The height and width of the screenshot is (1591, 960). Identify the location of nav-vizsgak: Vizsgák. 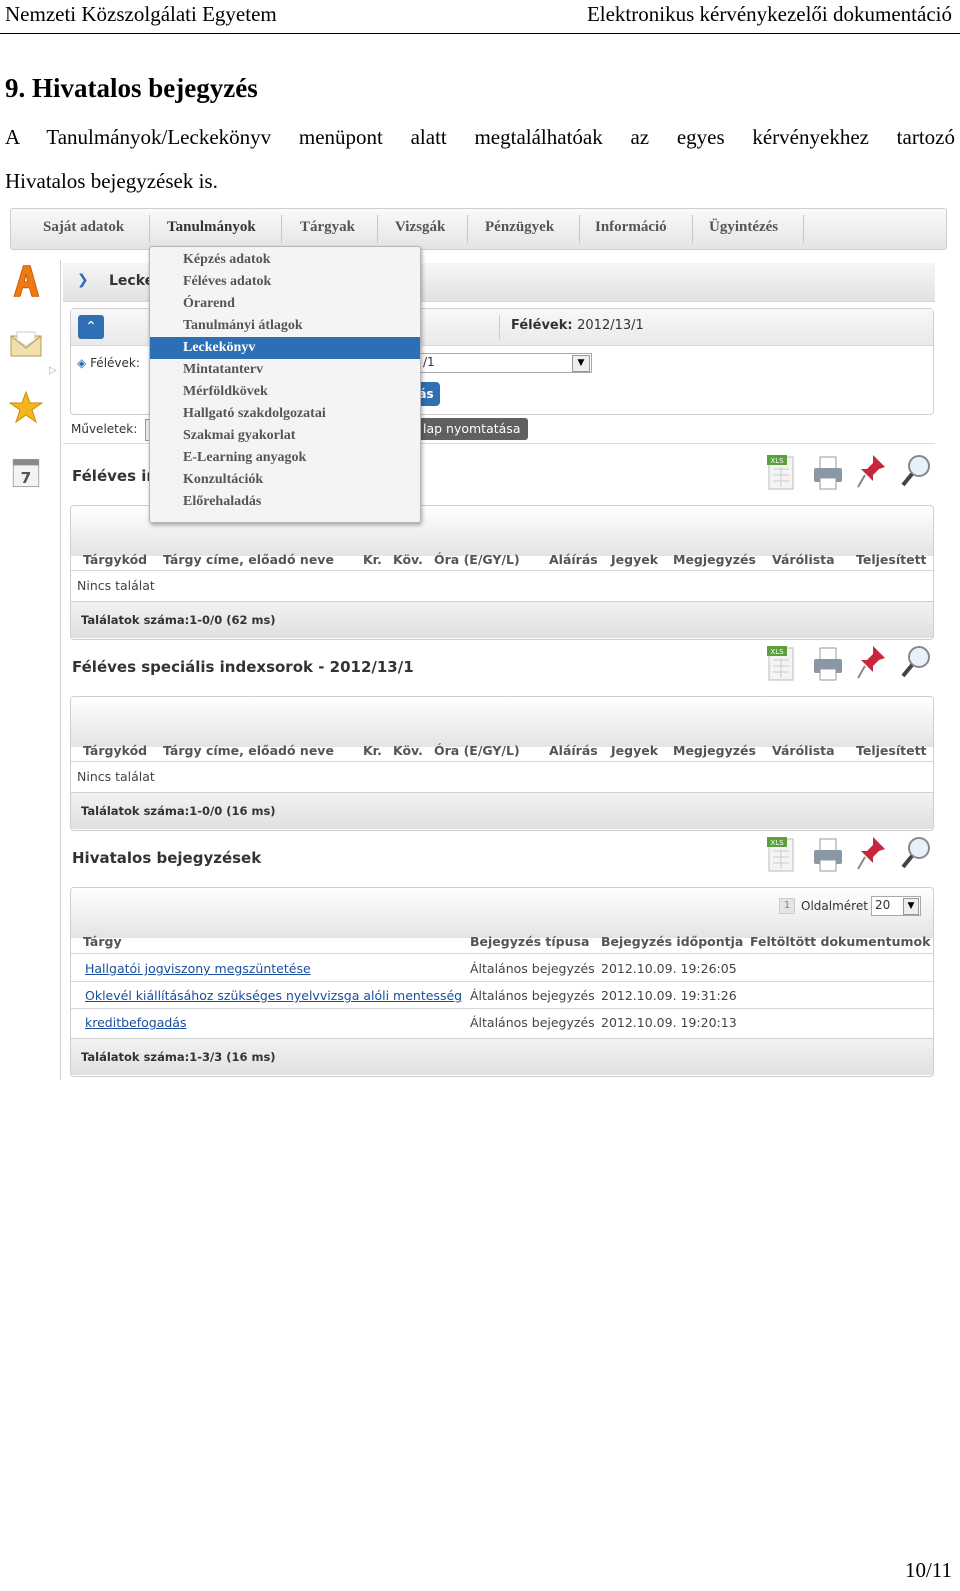
(420, 227).